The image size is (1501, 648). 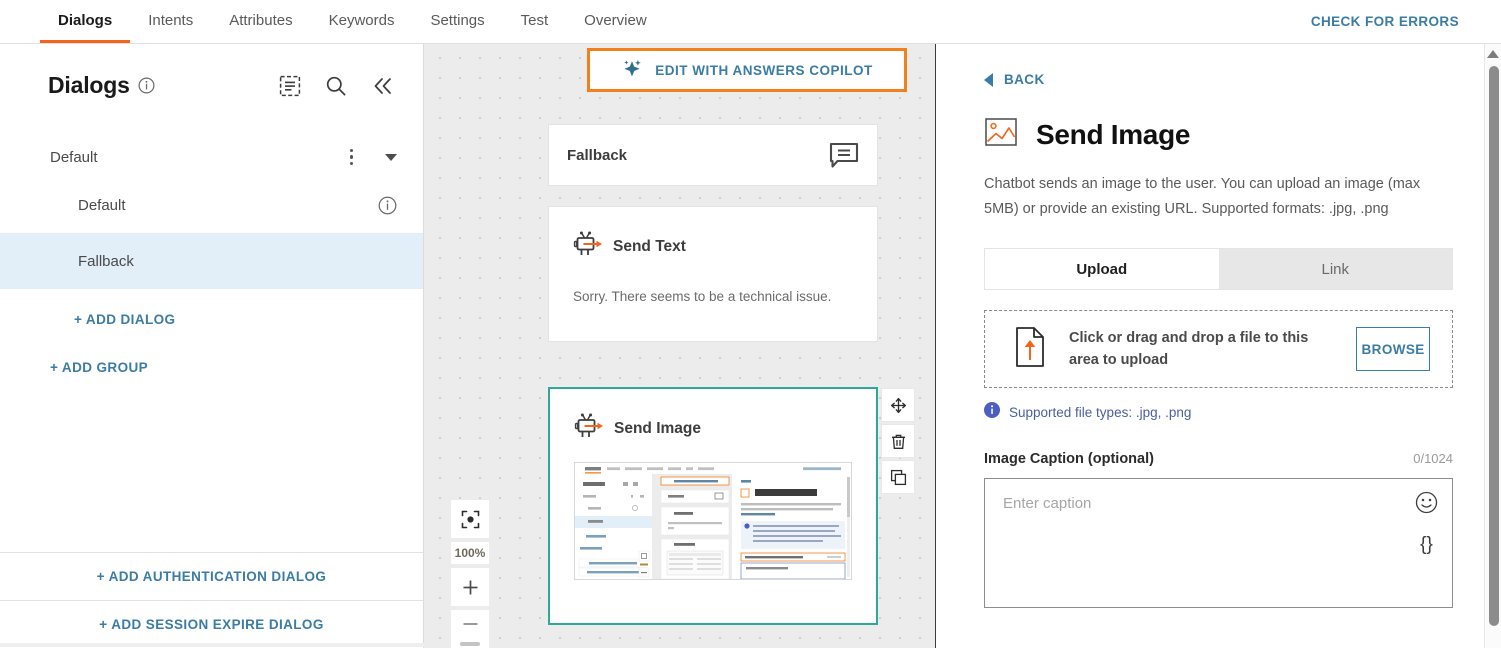 I want to click on add-session-expire-dialog-button: + ADD SESSION EXPIRE DIALOG, so click(x=211, y=624).